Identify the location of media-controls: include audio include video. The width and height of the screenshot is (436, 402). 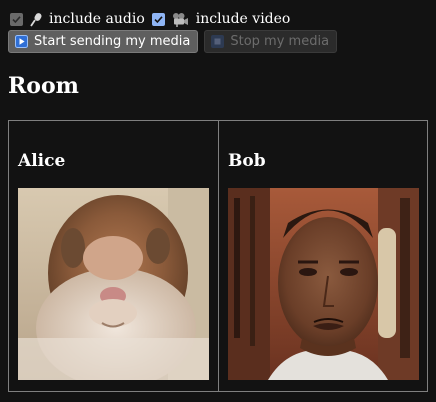
(153, 19).